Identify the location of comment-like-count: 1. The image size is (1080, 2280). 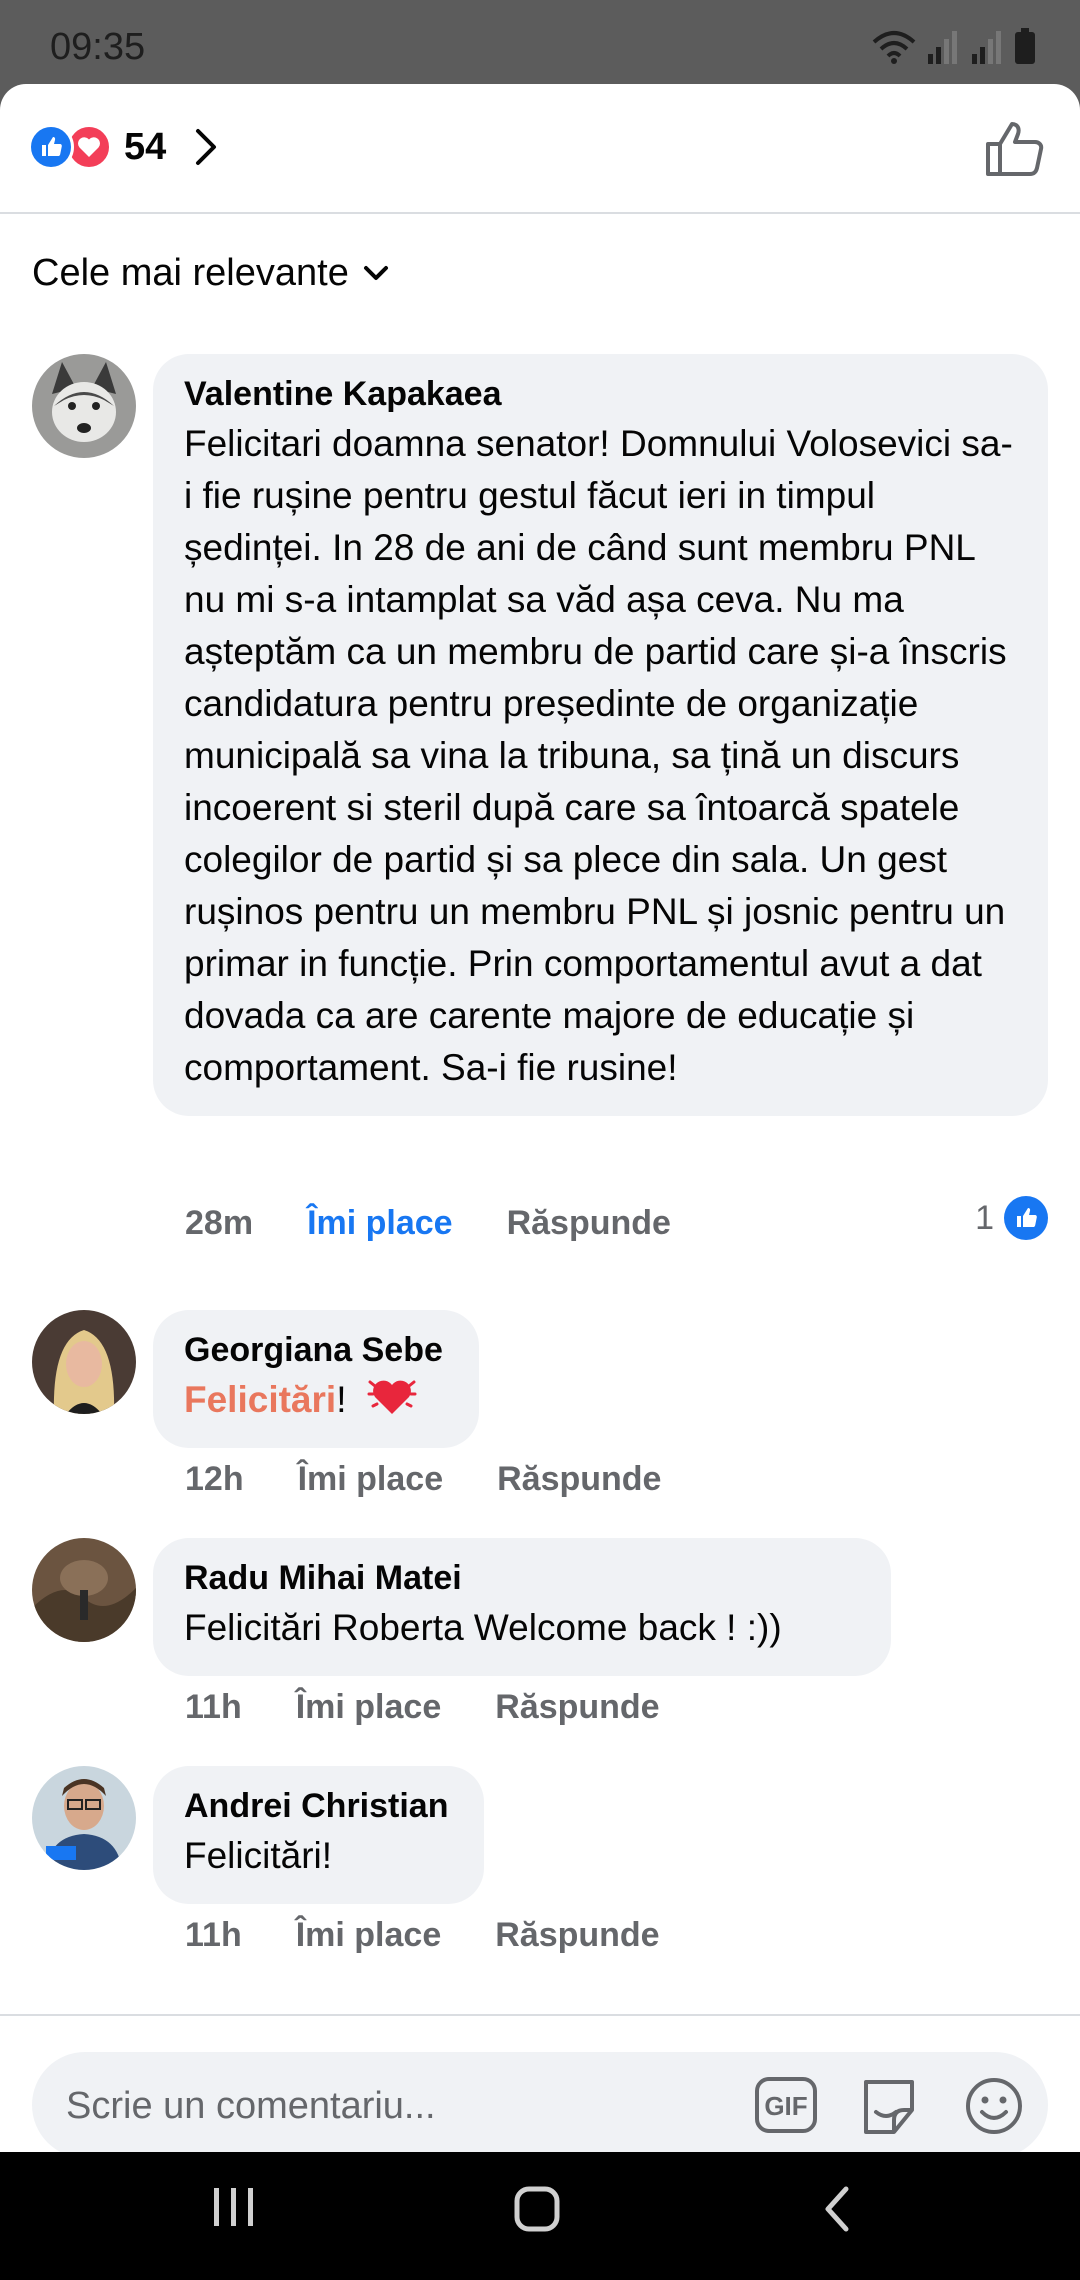
(1011, 1218).